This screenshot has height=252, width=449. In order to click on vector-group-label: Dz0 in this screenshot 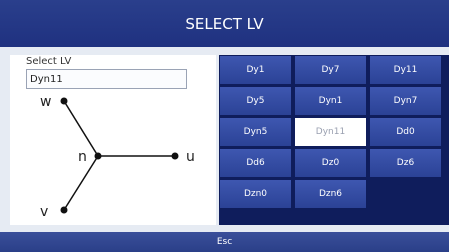, I will do `click(330, 163)`.